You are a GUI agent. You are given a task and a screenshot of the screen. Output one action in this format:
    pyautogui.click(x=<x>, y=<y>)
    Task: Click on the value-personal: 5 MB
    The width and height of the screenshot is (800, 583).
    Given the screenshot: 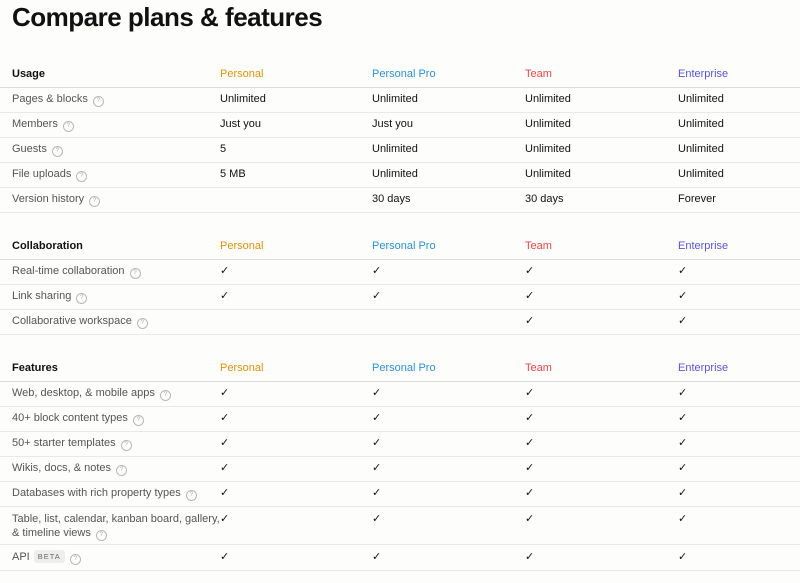 What is the action you would take?
    pyautogui.click(x=233, y=174)
    